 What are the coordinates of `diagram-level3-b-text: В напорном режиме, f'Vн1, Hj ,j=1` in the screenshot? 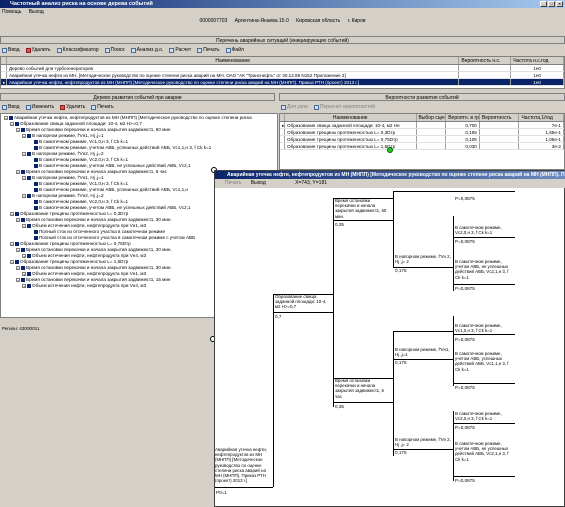 It's located at (422, 352).